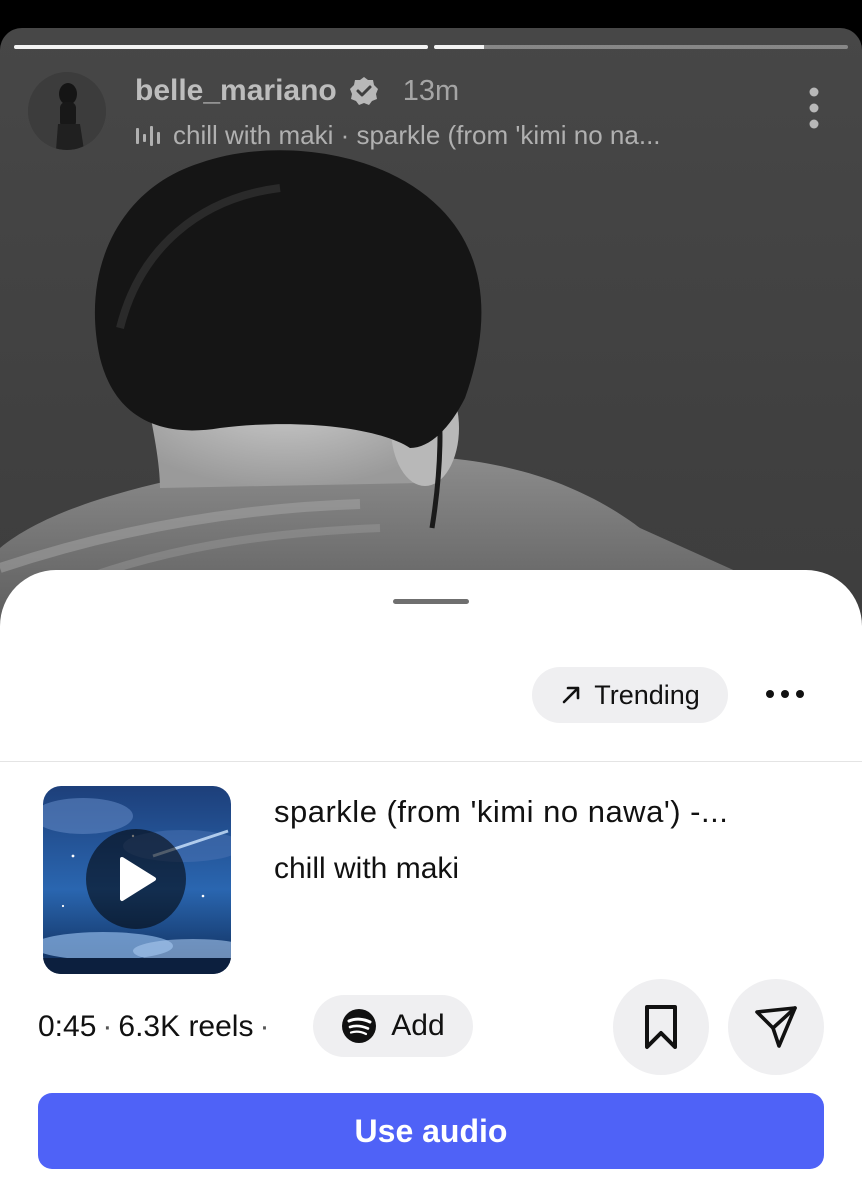  What do you see at coordinates (366, 869) in the screenshot?
I see `track-artist: chill with maki` at bounding box center [366, 869].